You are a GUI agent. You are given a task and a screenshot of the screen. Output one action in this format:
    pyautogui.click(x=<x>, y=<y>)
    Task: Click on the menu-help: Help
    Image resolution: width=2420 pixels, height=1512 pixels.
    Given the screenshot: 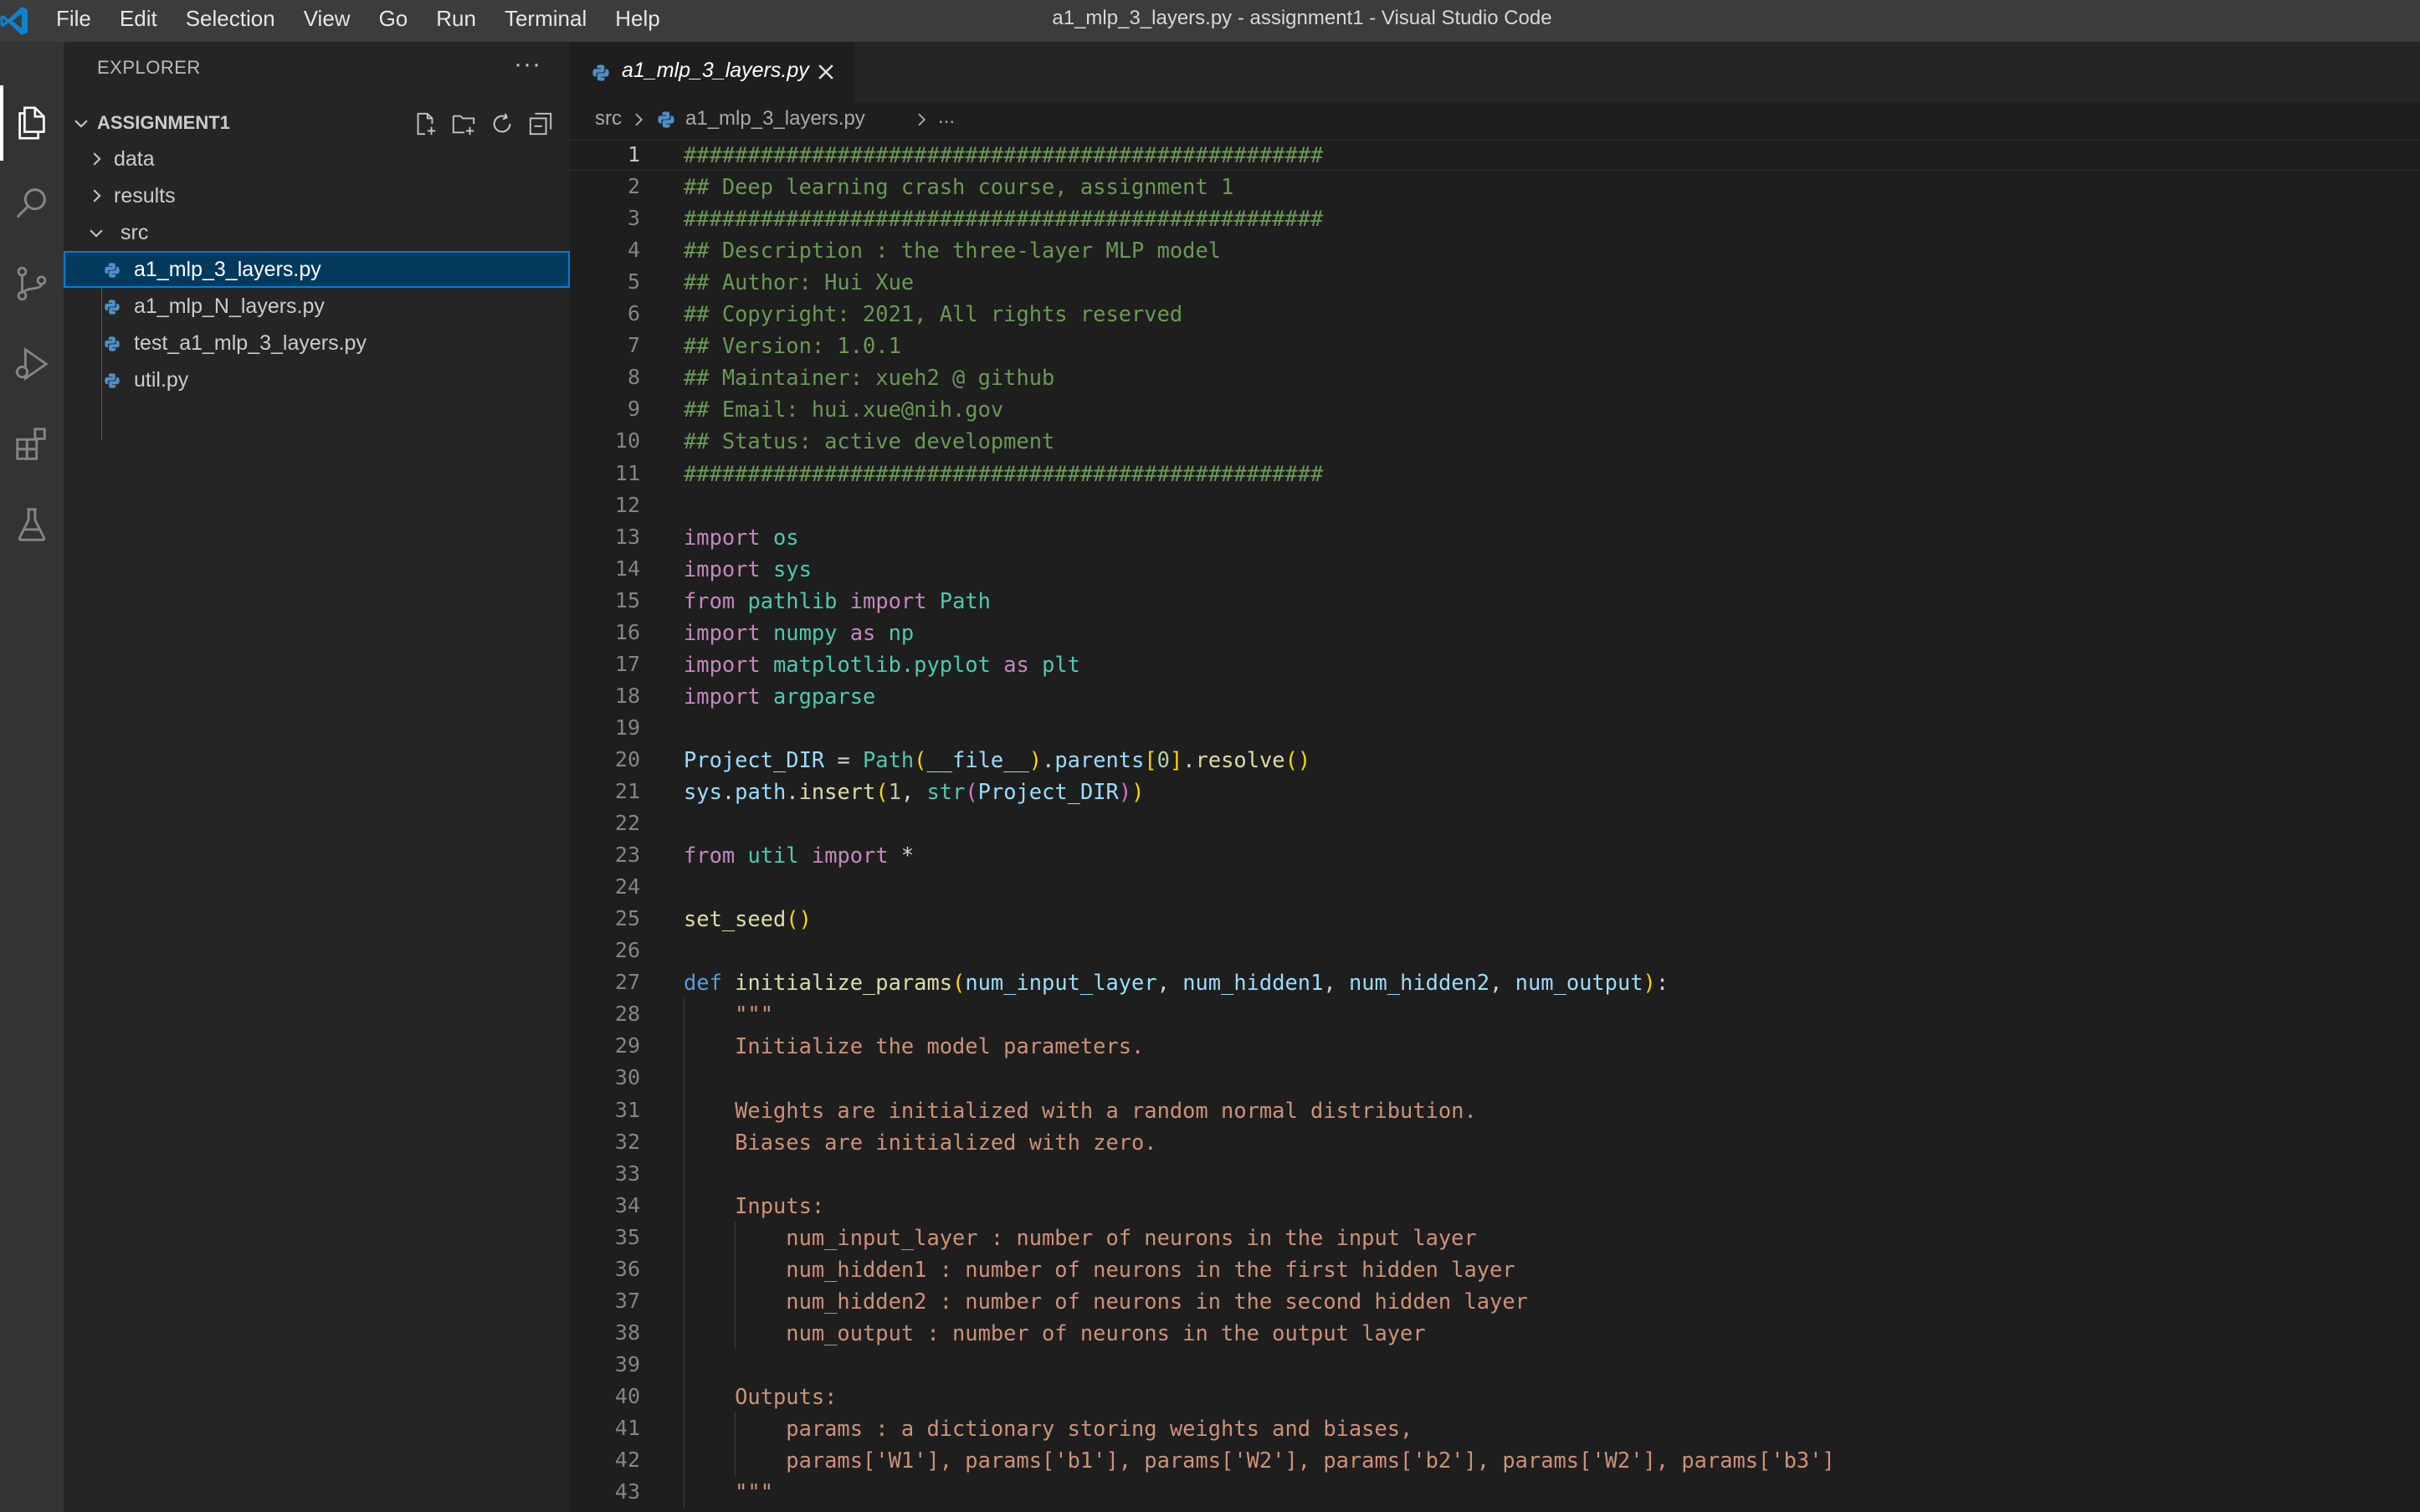 What is the action you would take?
    pyautogui.click(x=638, y=21)
    